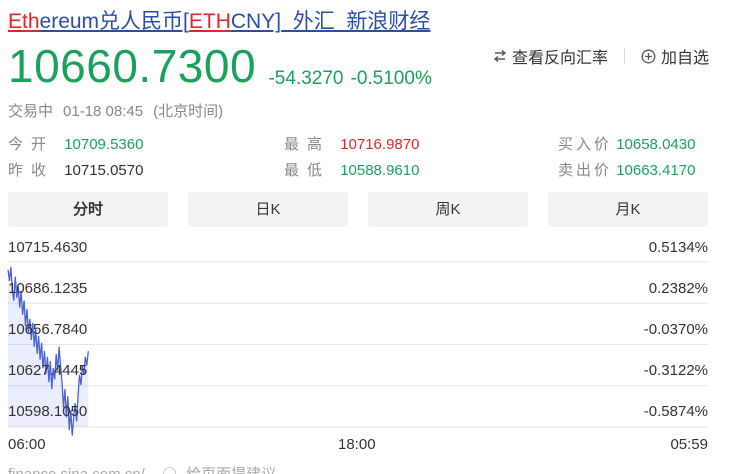 The width and height of the screenshot is (743, 474). What do you see at coordinates (585, 144) in the screenshot?
I see `bid-label: 买入价` at bounding box center [585, 144].